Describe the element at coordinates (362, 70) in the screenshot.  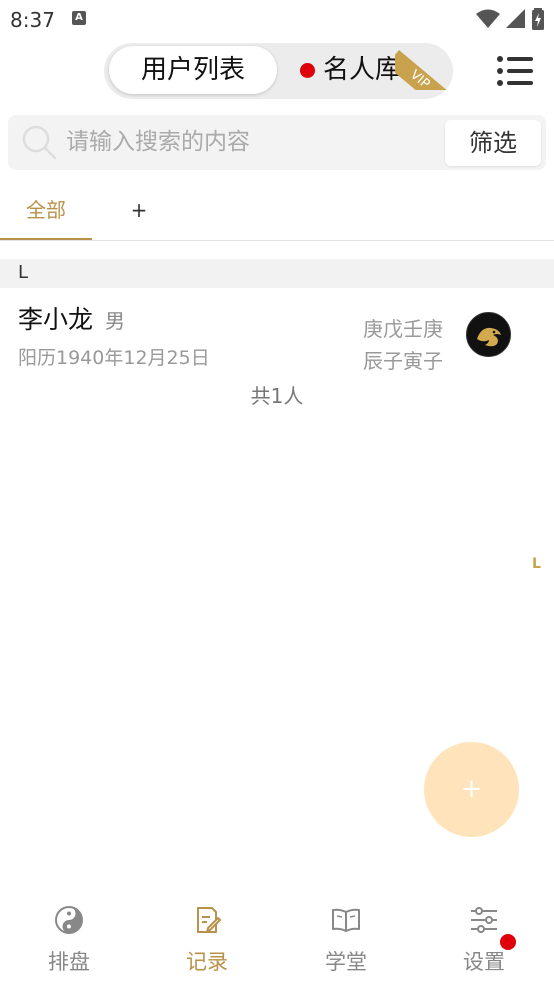
I see `tab-celebrity-label: 名人库` at that location.